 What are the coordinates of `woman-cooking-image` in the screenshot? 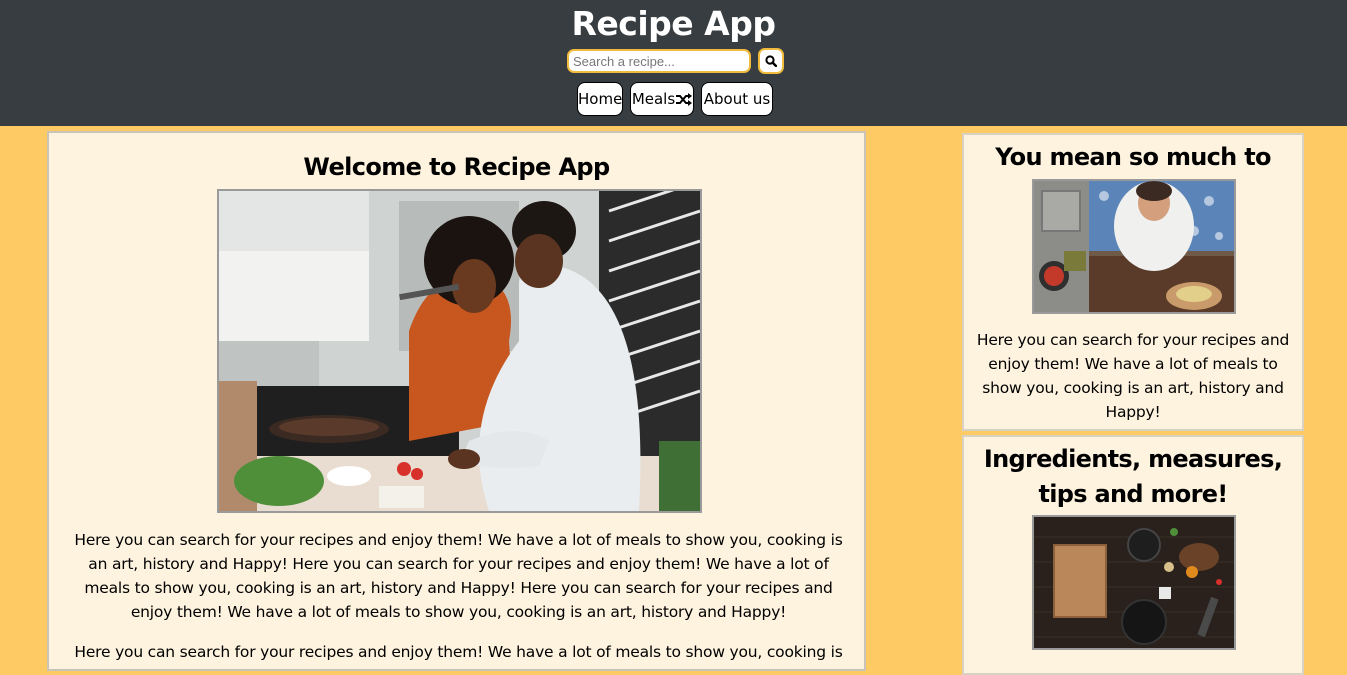 It's located at (1134, 246).